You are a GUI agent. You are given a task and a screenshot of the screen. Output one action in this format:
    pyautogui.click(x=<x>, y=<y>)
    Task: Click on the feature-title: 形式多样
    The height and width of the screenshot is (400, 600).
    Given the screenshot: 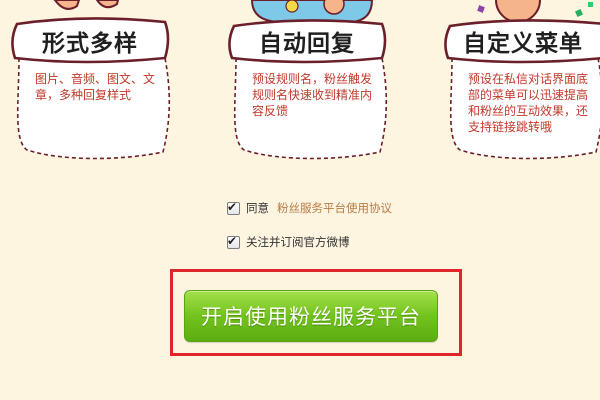 What is the action you would take?
    pyautogui.click(x=90, y=43)
    